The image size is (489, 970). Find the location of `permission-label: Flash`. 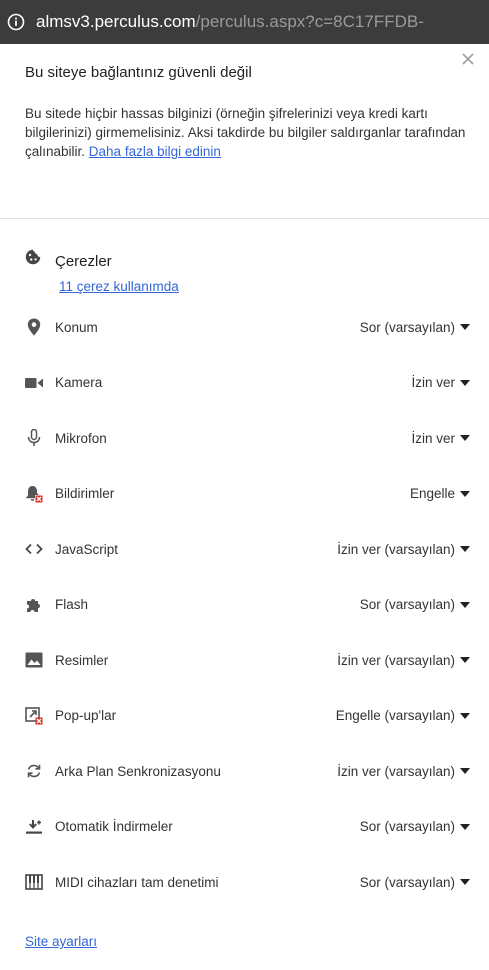

permission-label: Flash is located at coordinates (72, 604).